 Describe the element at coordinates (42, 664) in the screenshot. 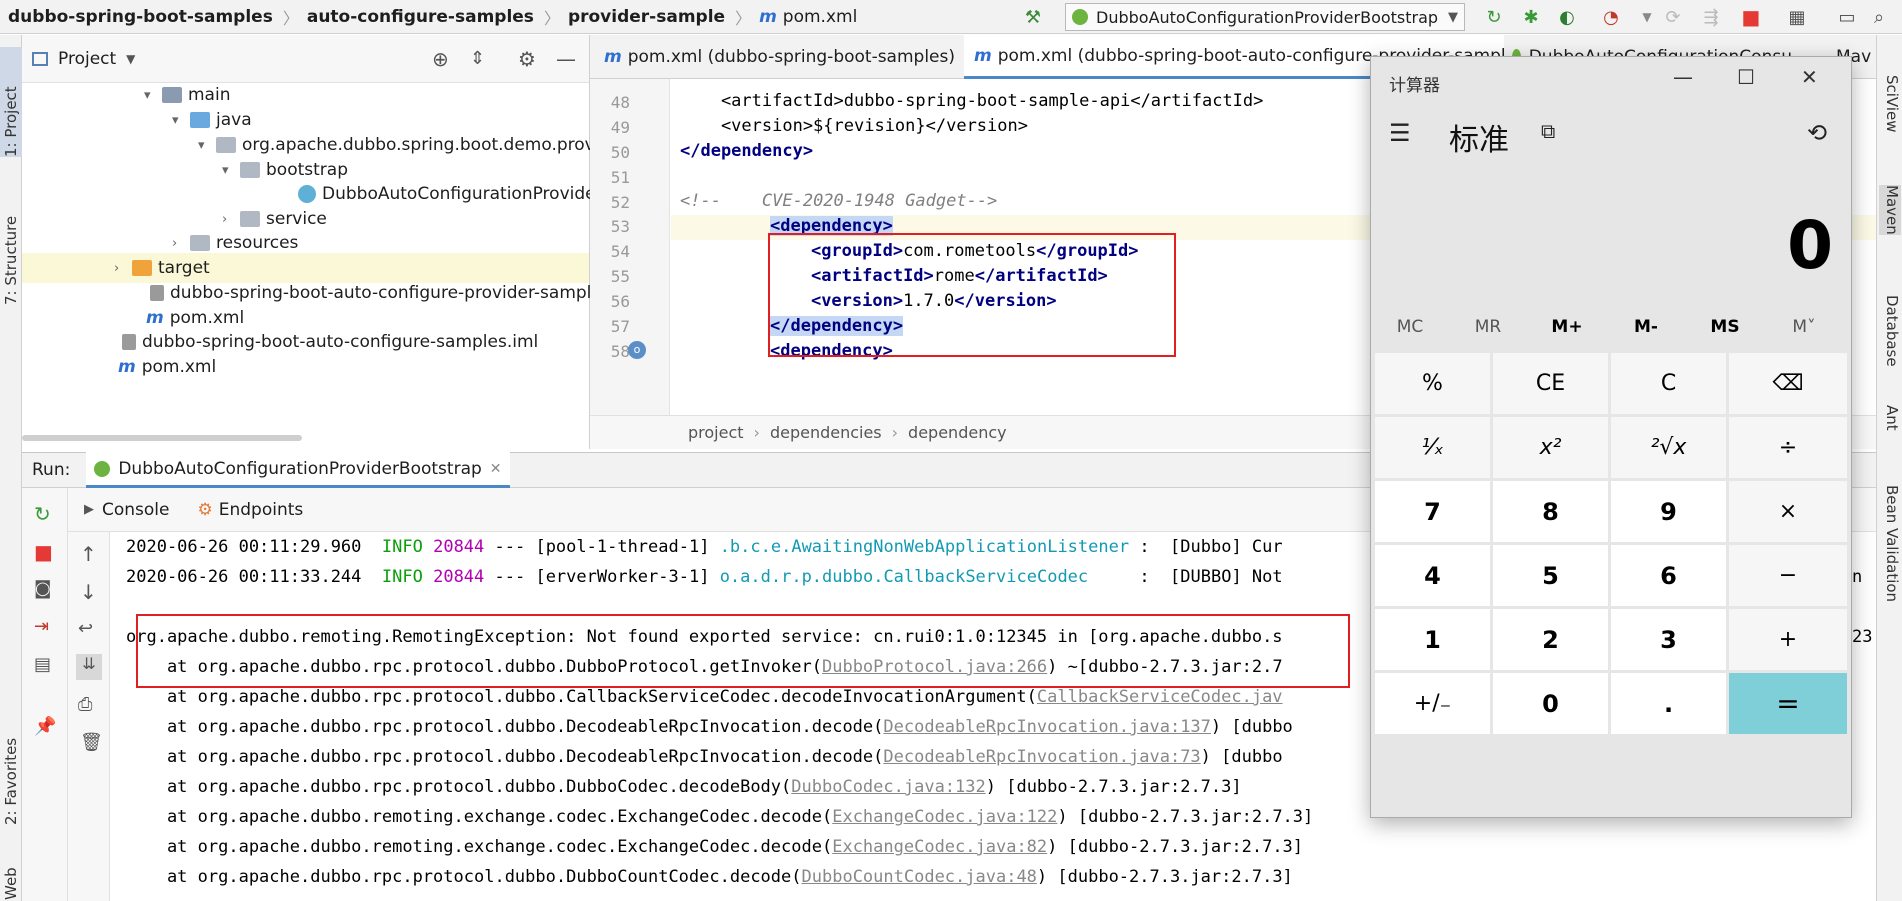

I see `layout-icon: ▤` at that location.